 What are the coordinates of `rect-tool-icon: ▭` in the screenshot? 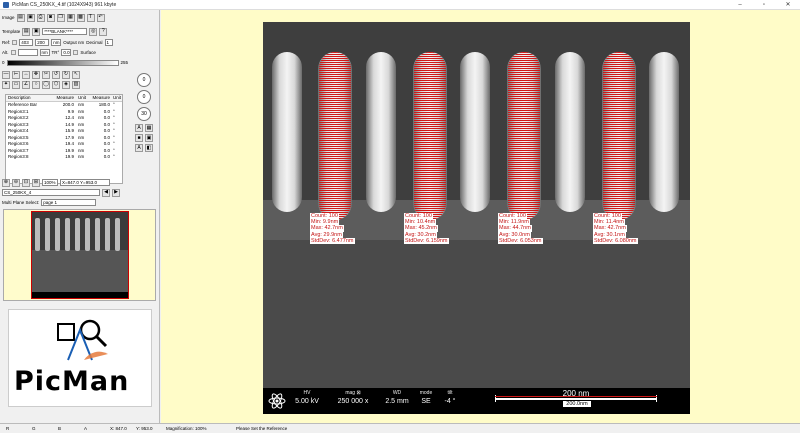 It's located at (16, 84).